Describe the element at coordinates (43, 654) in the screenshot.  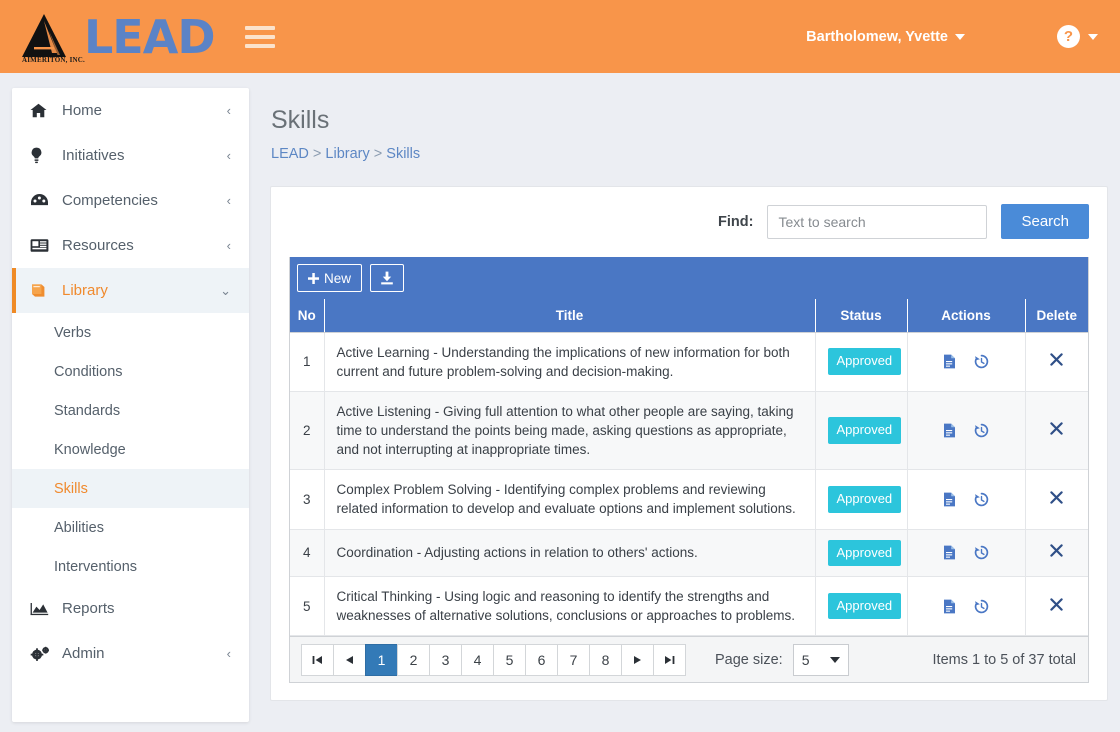
I see `gears-icon` at that location.